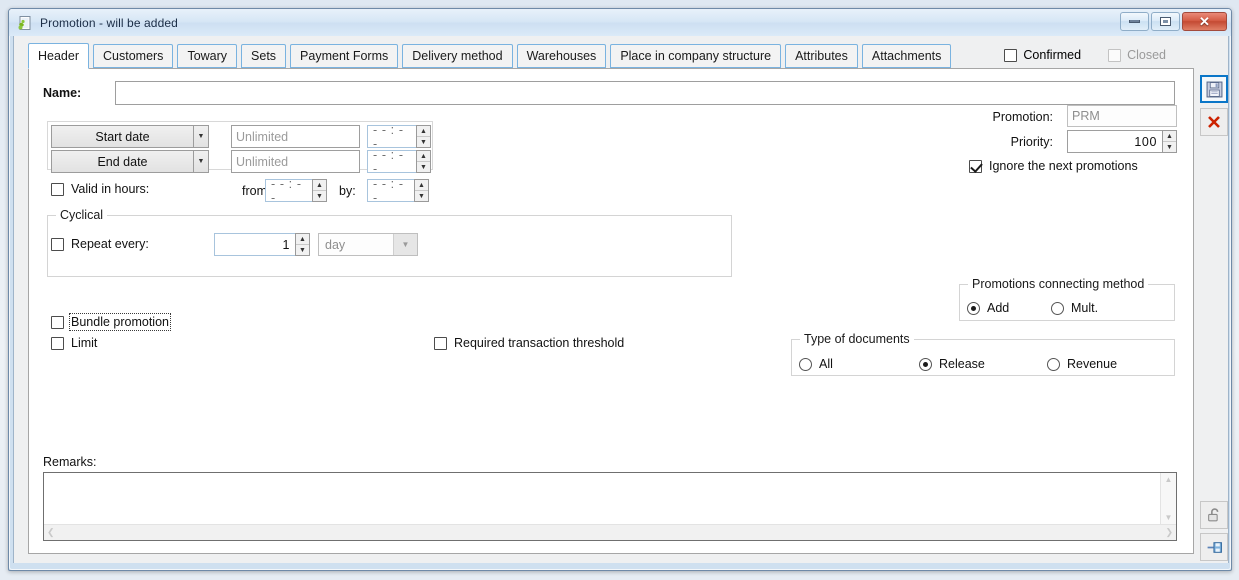 The height and width of the screenshot is (580, 1239). I want to click on pin-save-icon, so click(1214, 547).